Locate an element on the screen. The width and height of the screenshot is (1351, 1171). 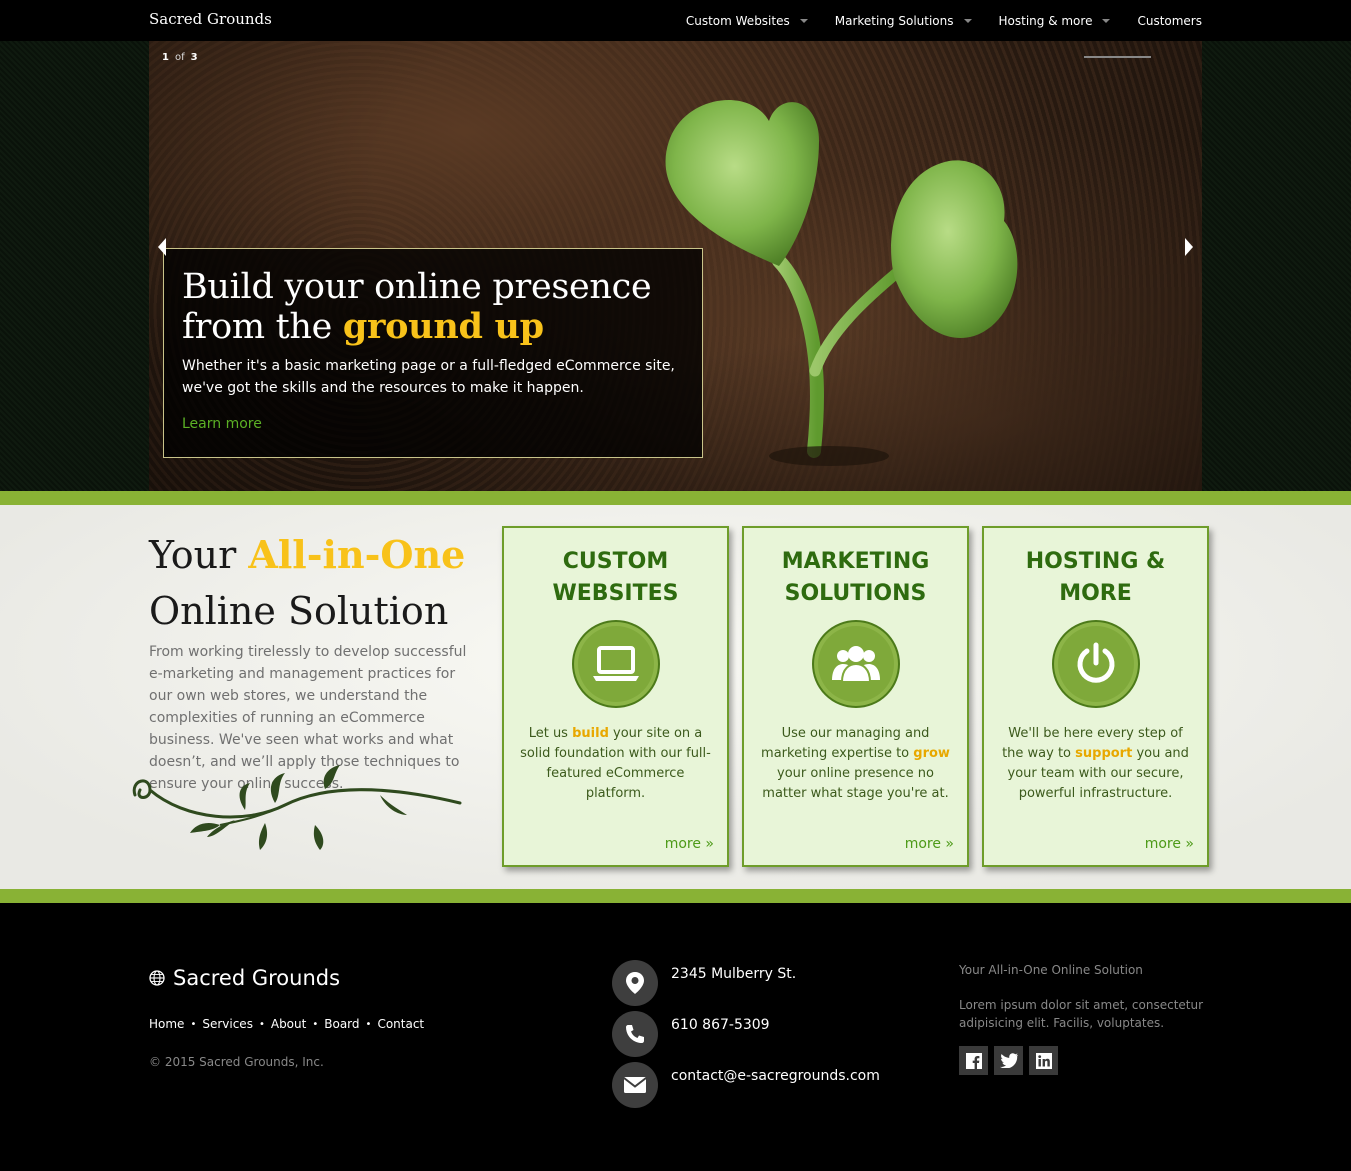
users-icon is located at coordinates (855, 664).